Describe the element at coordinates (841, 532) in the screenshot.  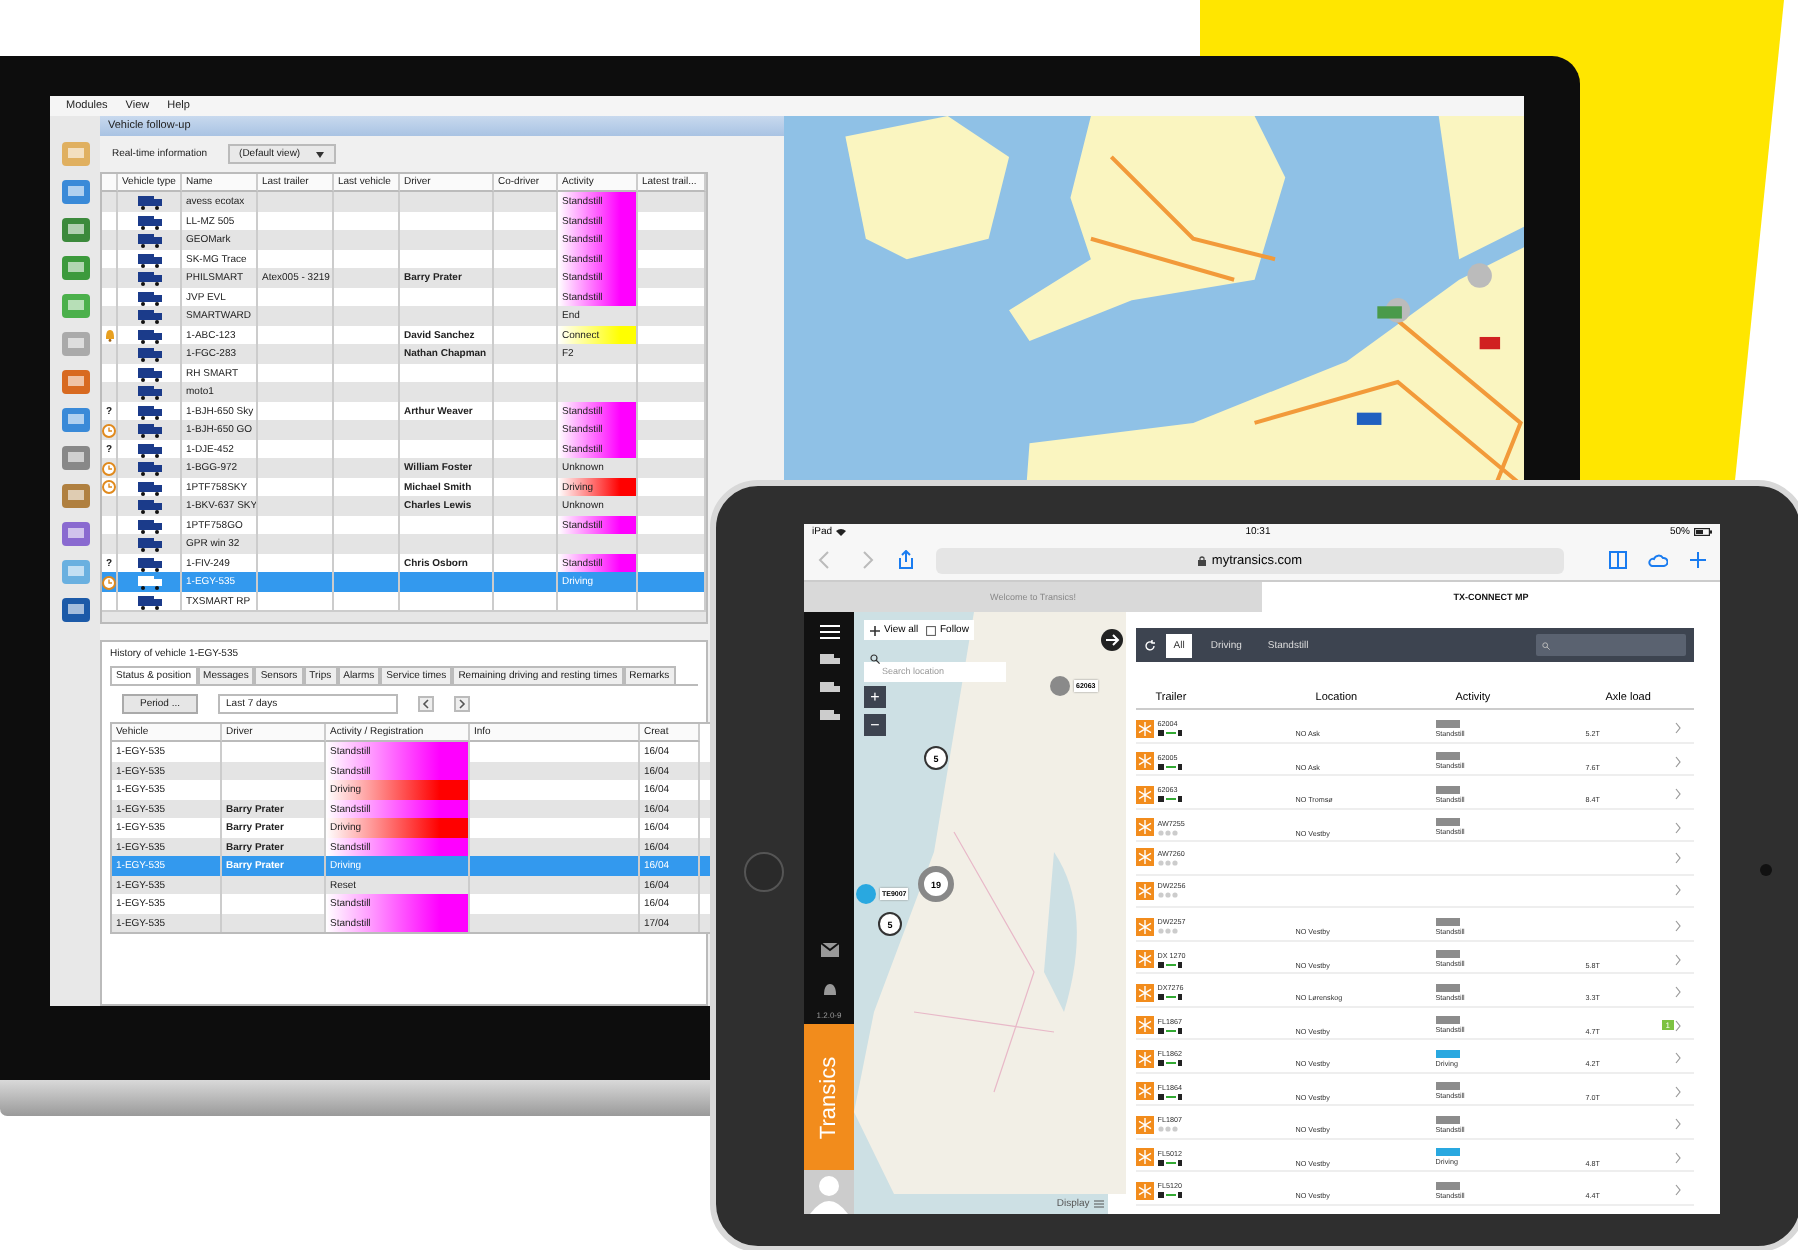
I see `wifi-icon` at that location.